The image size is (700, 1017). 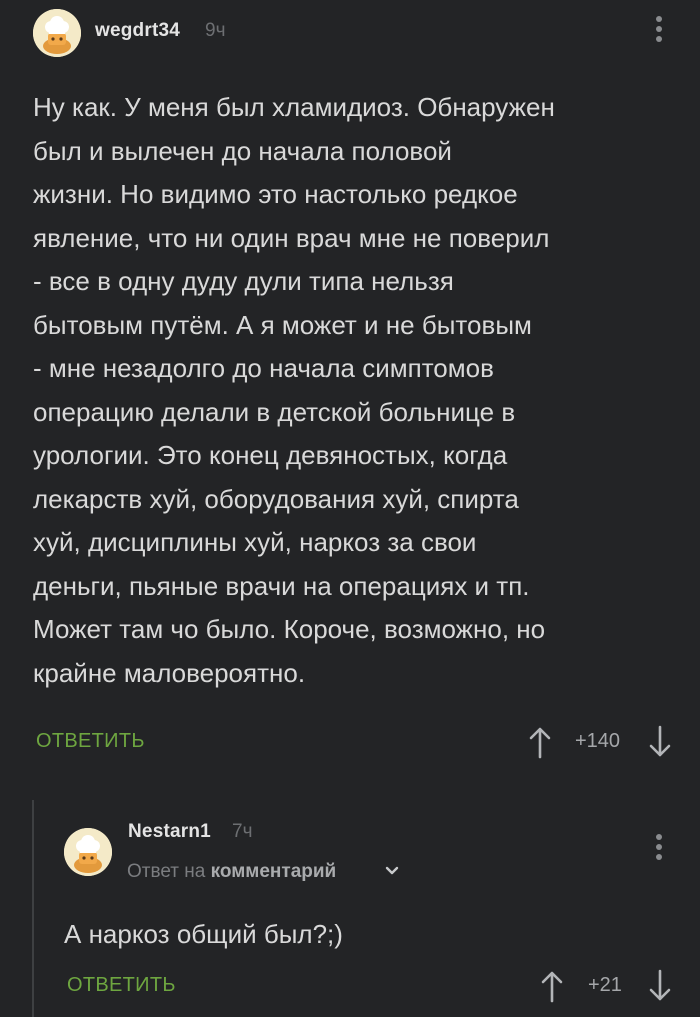 I want to click on timestamp: 9ч, so click(x=215, y=30).